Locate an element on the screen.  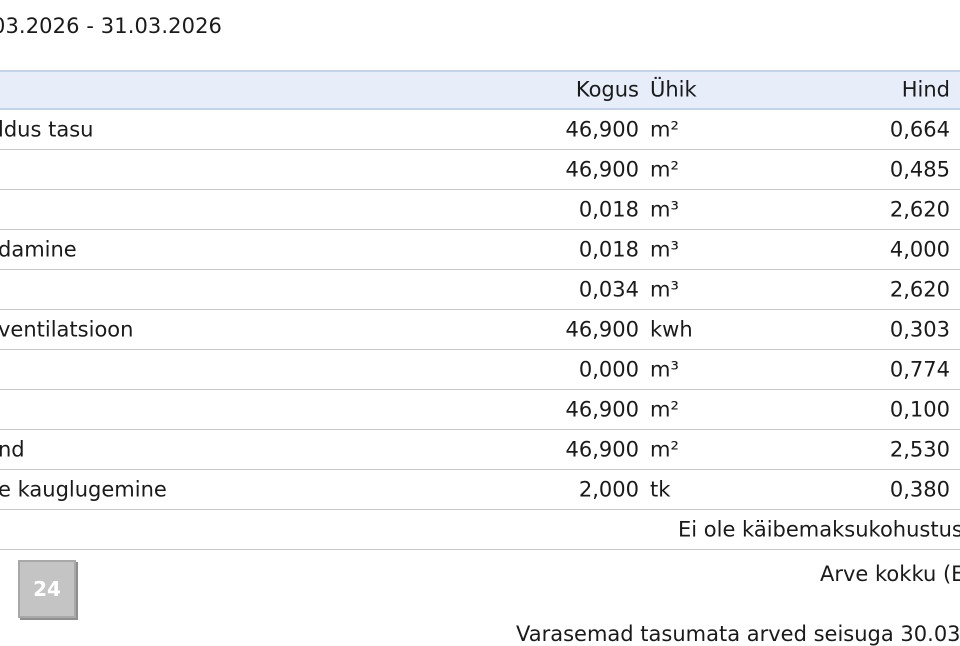
header-unit: Ühik is located at coordinates (673, 89).